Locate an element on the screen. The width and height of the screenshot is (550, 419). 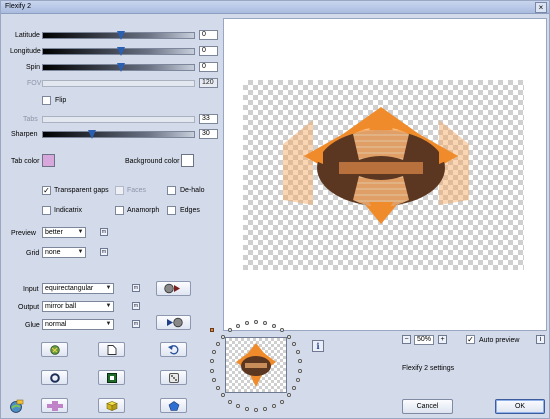
auto-preview-help-button: i is located at coordinates (540, 339).